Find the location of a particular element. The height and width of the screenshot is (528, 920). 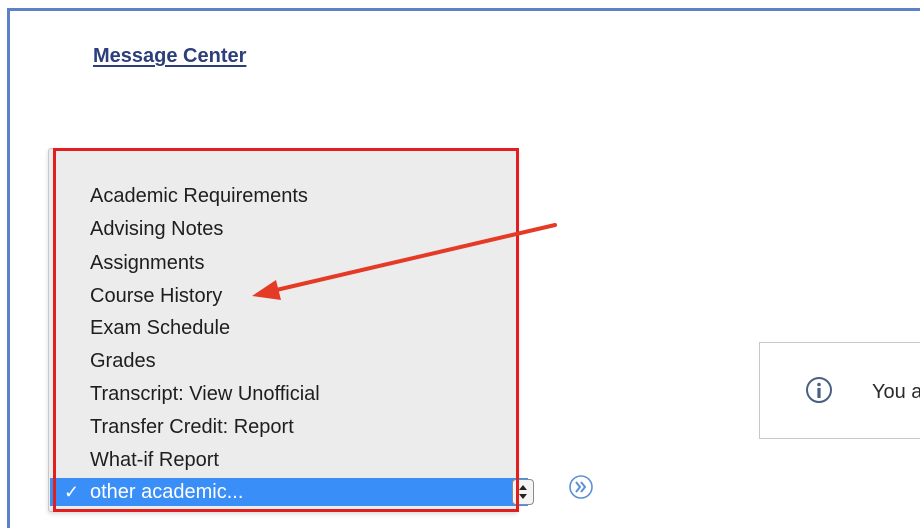

dropdown-option-exam-schedule: Exam Schedule is located at coordinates (160, 328).